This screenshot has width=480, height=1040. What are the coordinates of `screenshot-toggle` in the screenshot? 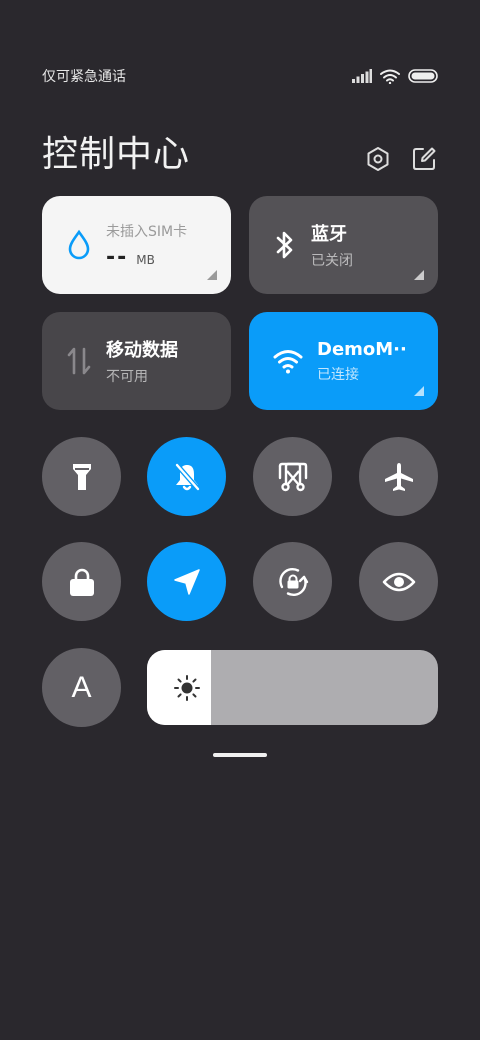 It's located at (292, 476).